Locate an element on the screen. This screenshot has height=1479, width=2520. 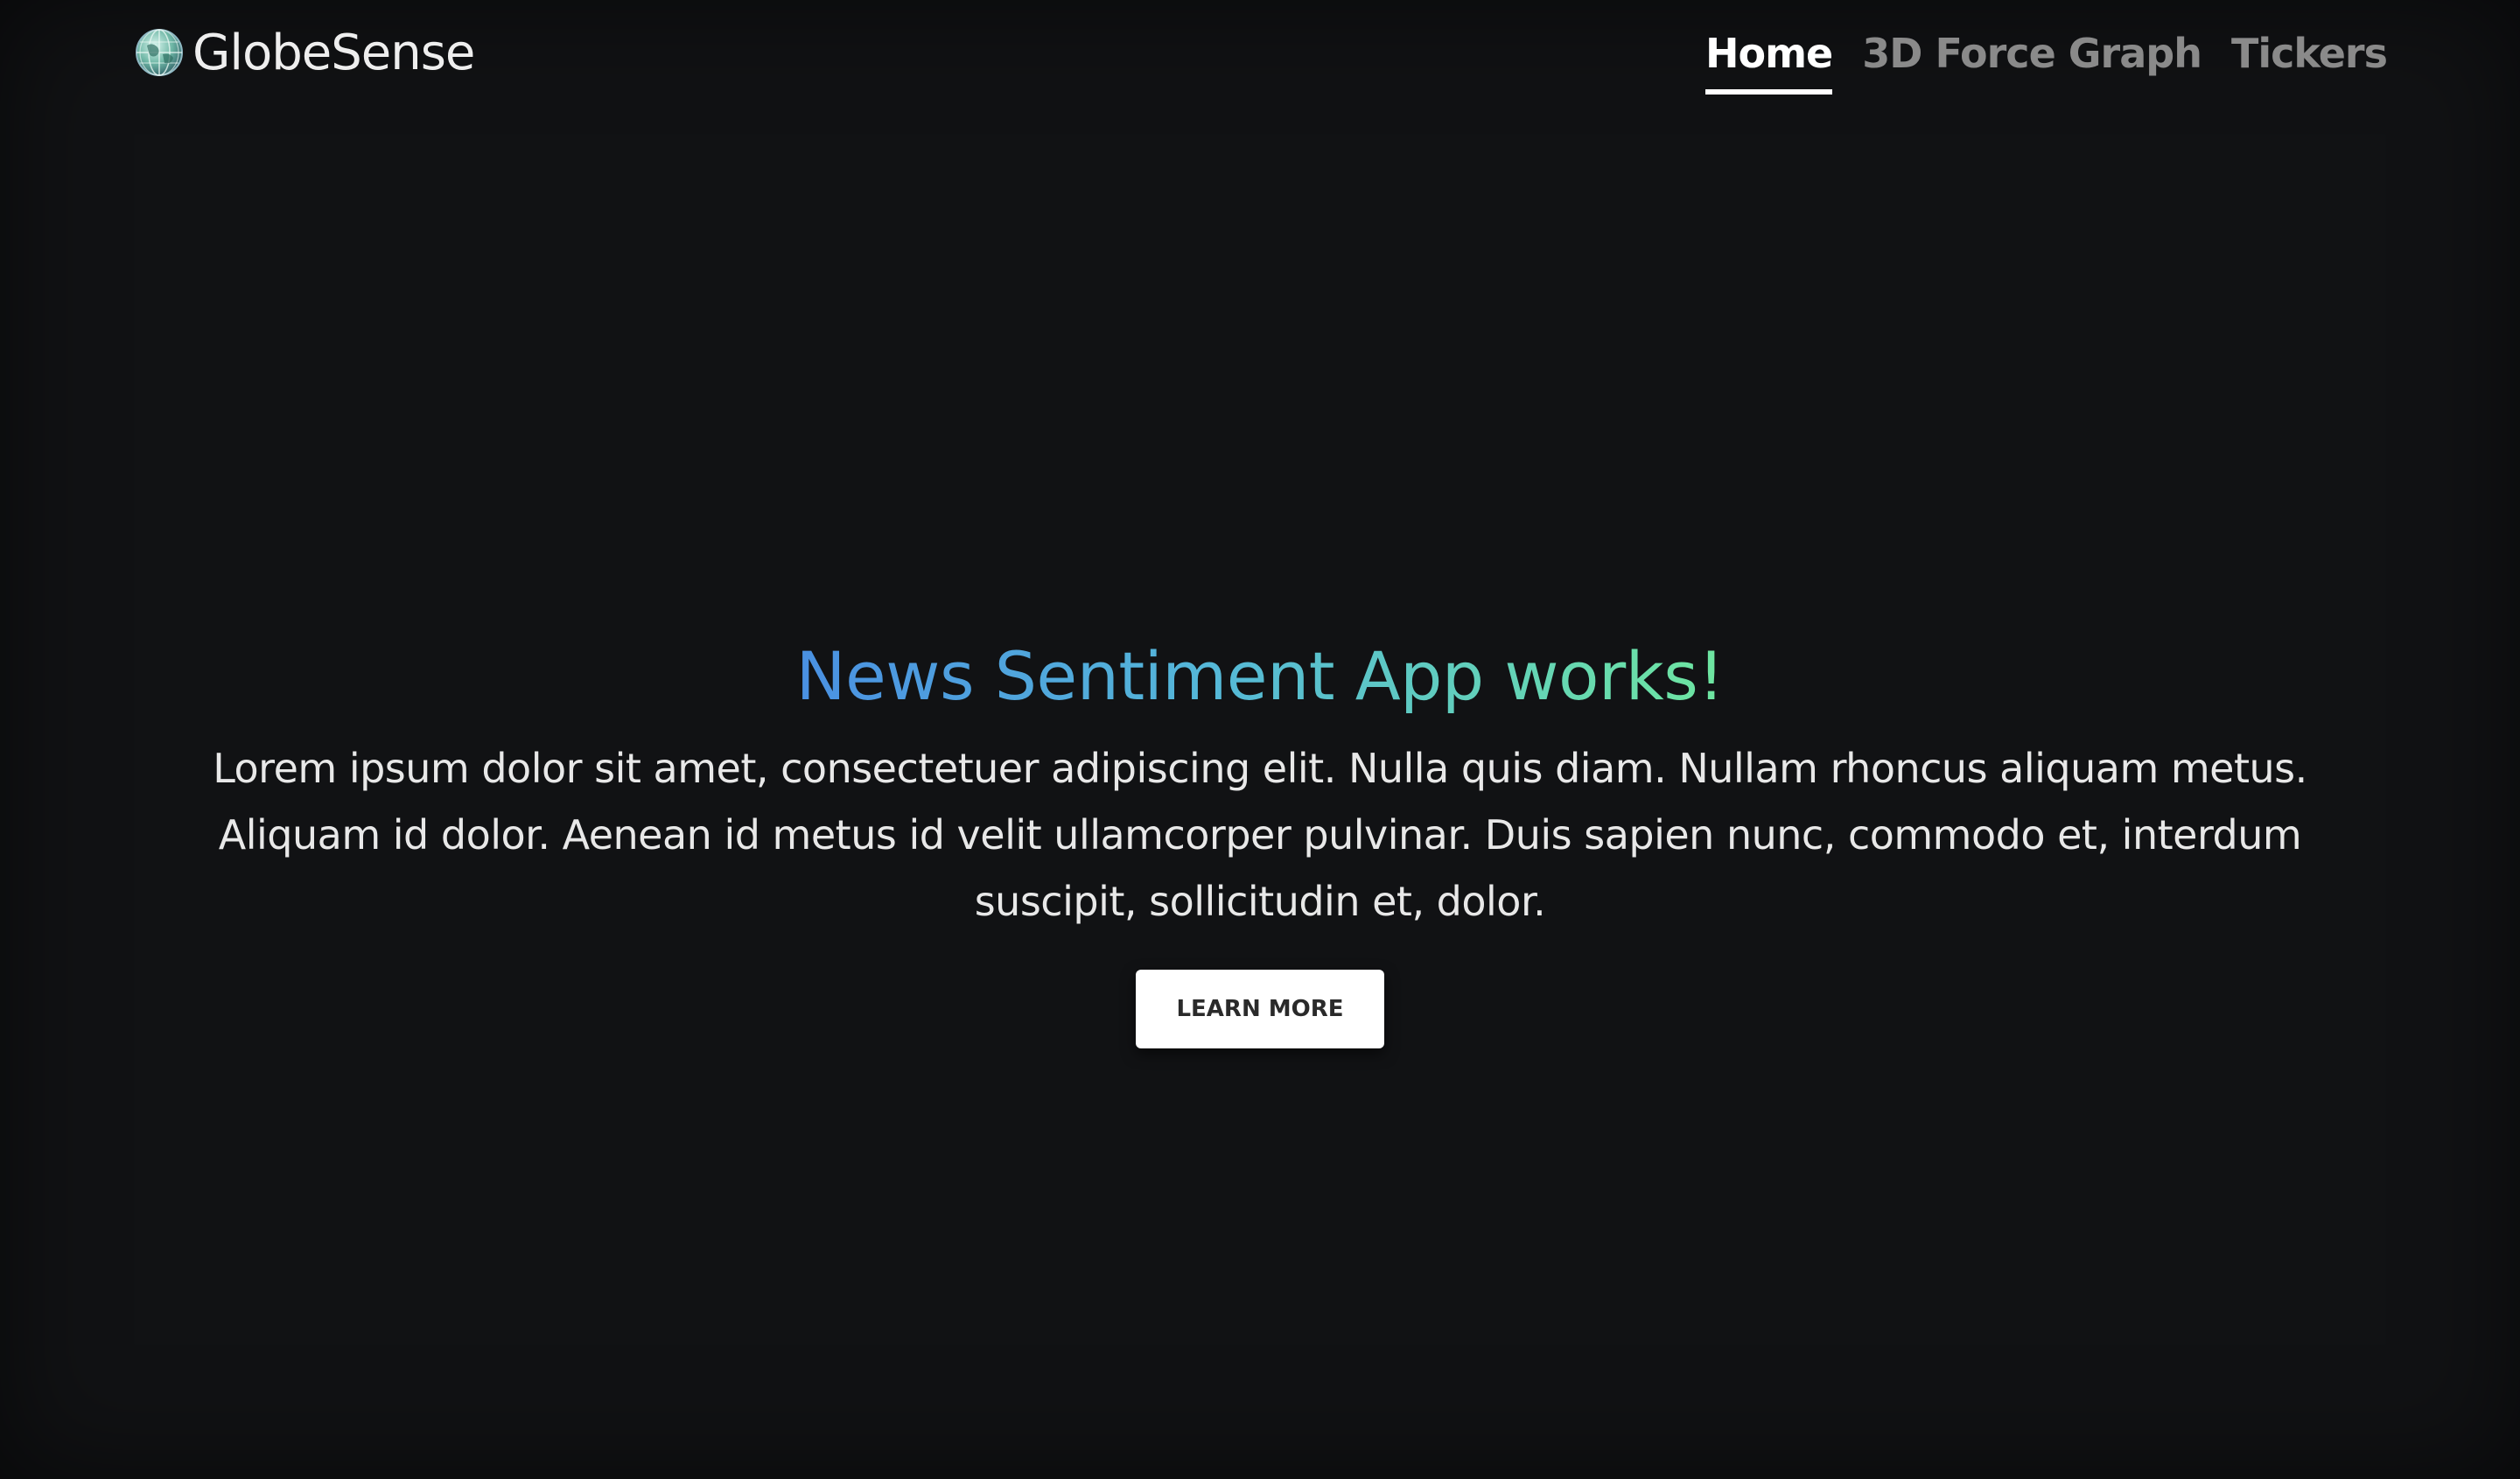
brand-link: GlobeSense is located at coordinates (305, 53).